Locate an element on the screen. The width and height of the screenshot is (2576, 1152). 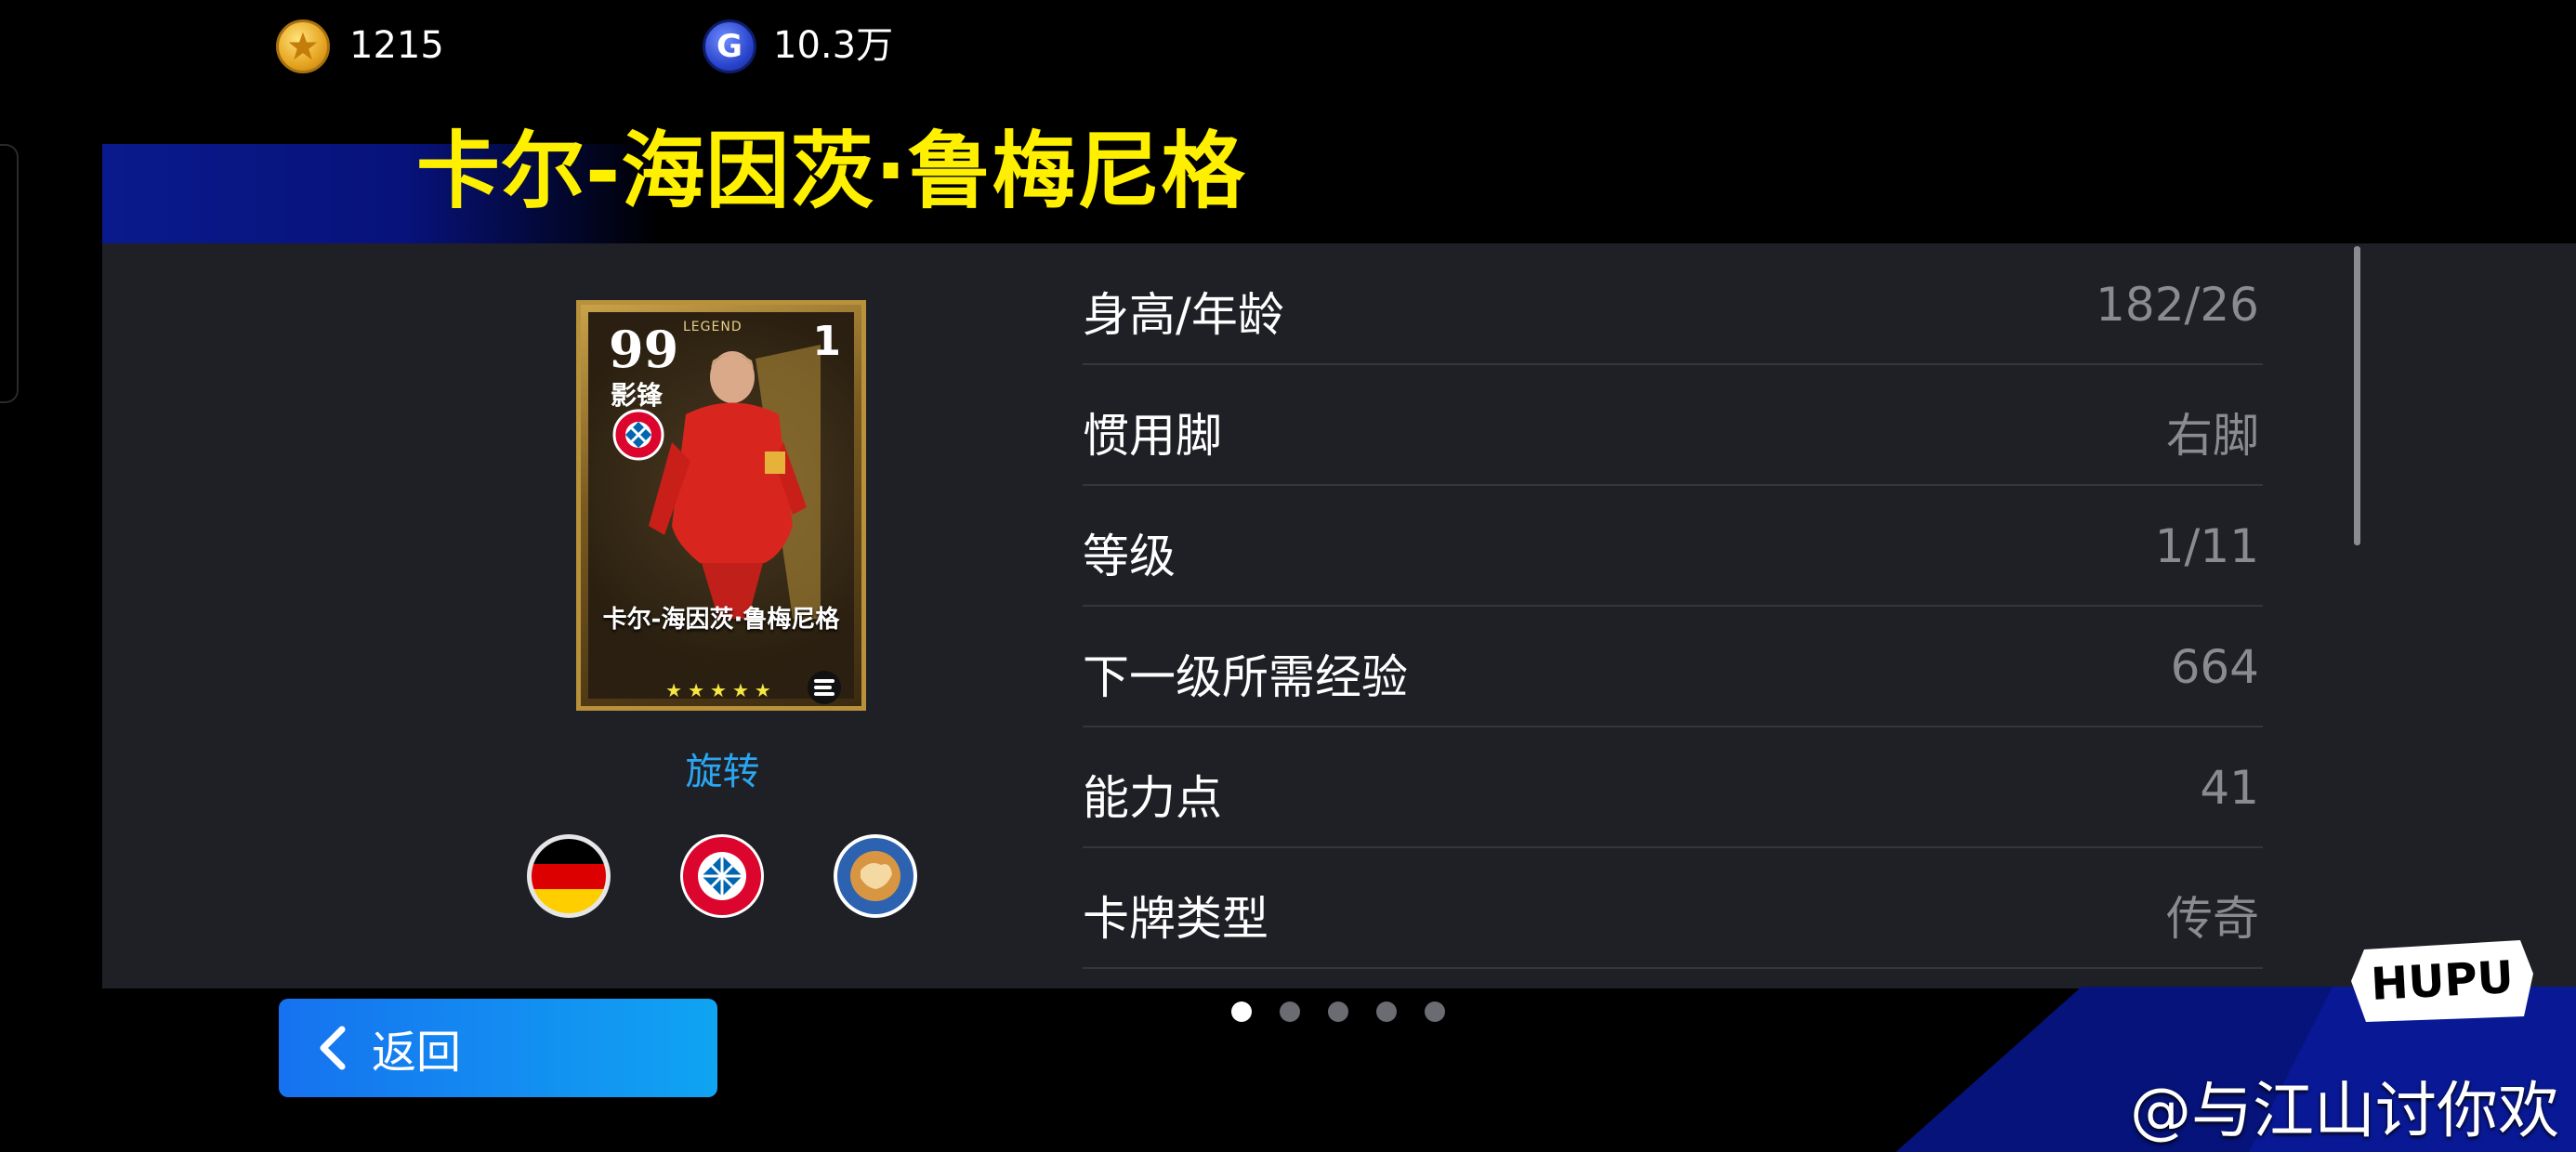
stat-row-next-level-exp: 下一级所需经验 664 is located at coordinates (1673, 667).